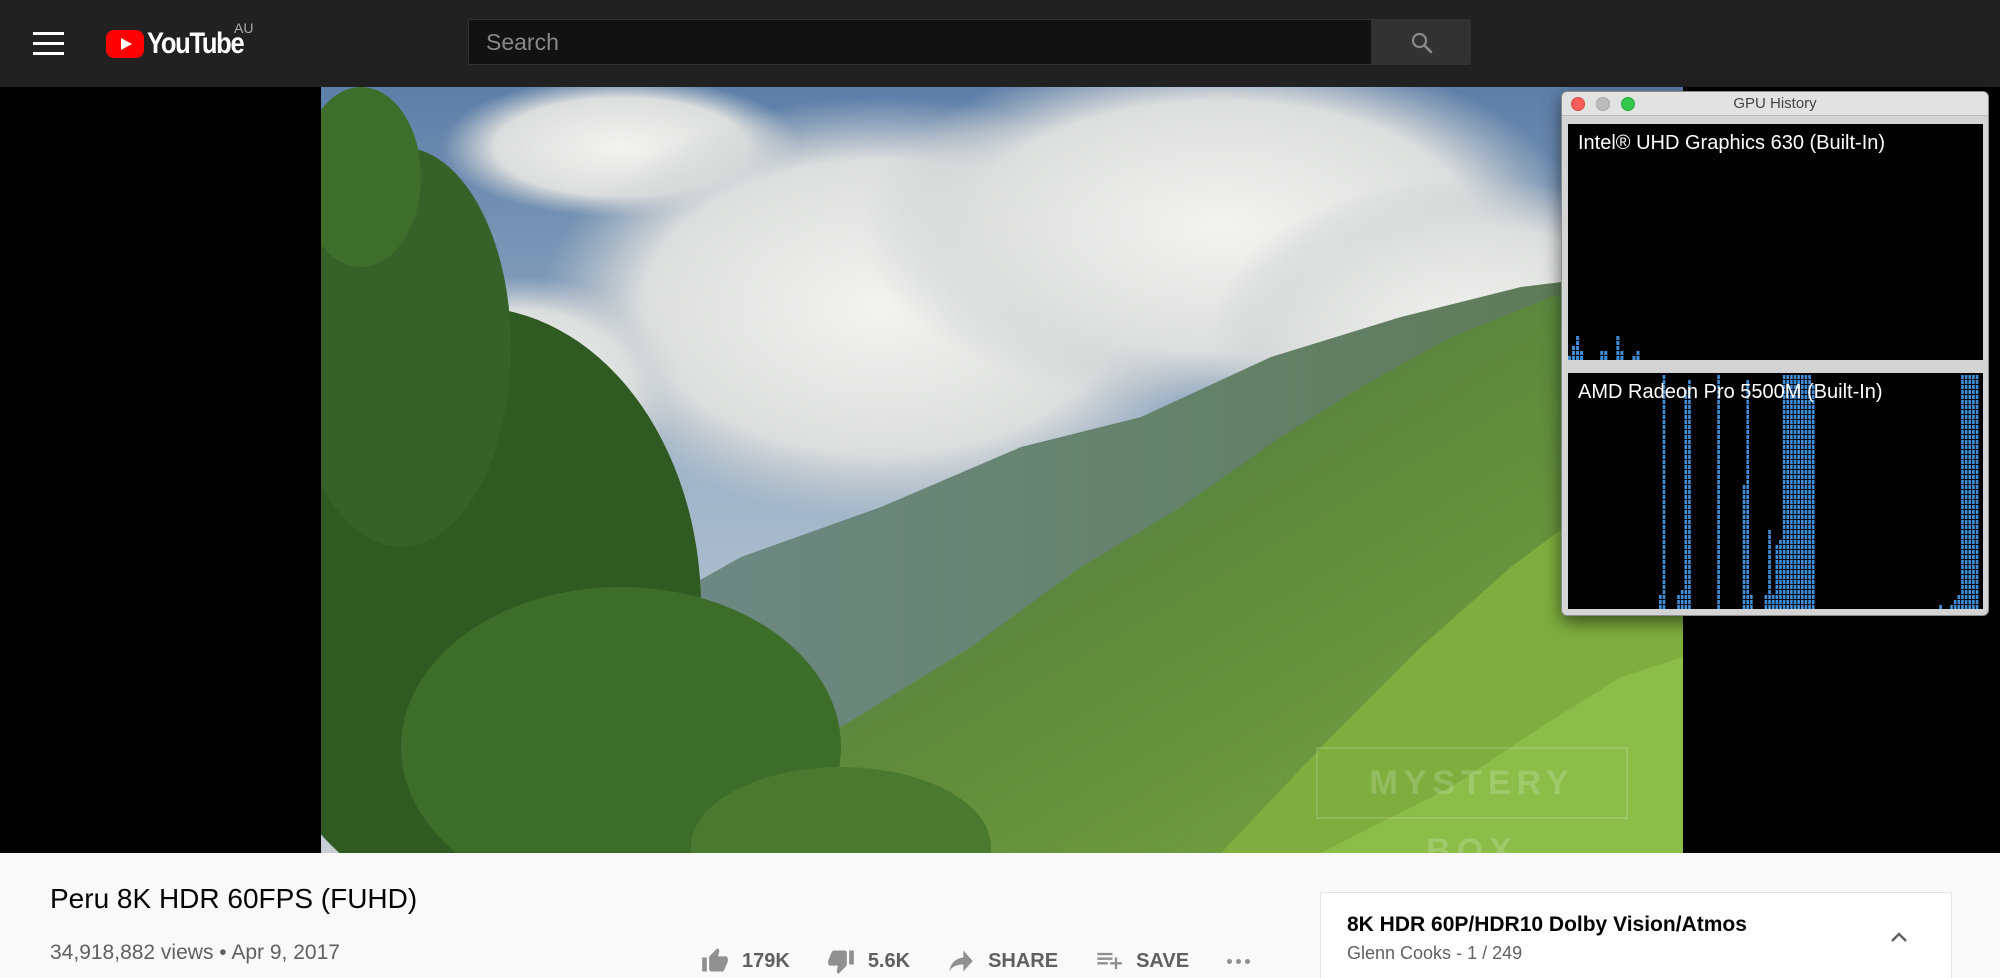 The image size is (2000, 978). I want to click on view-count: 34,918,882 views, so click(132, 952).